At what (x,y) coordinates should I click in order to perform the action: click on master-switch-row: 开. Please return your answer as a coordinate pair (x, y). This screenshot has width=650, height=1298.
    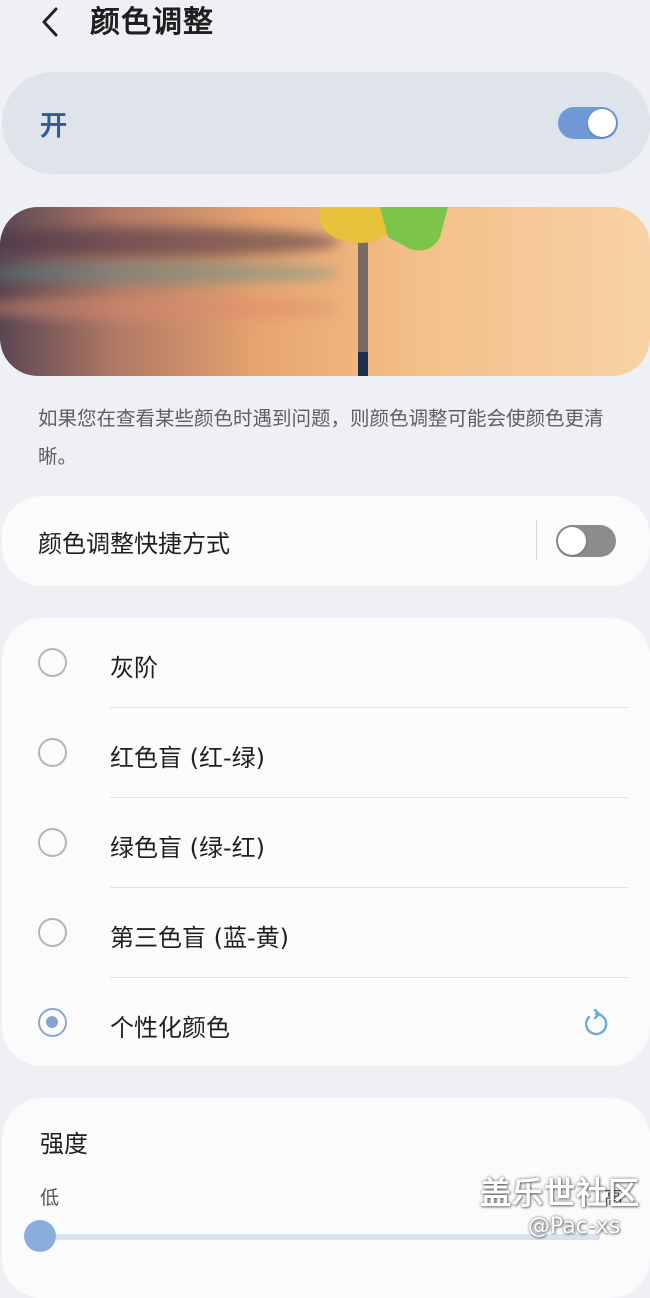
    Looking at the image, I should click on (326, 123).